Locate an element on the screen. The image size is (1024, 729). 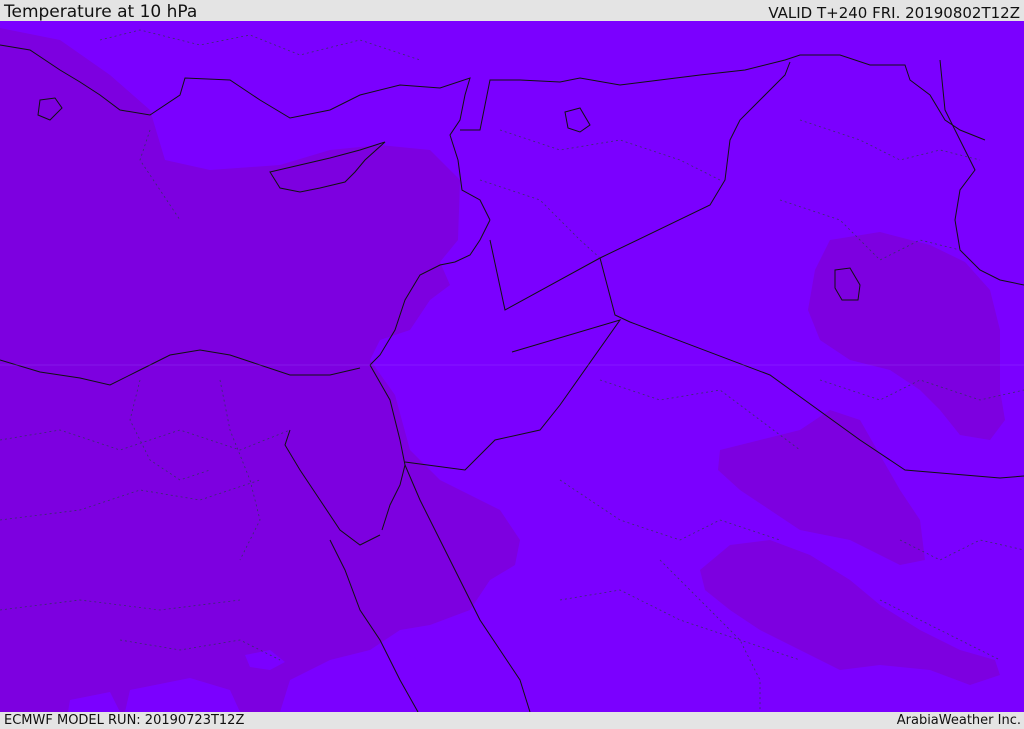
map-title: Temperature at 10 hPa is located at coordinates (101, 12).